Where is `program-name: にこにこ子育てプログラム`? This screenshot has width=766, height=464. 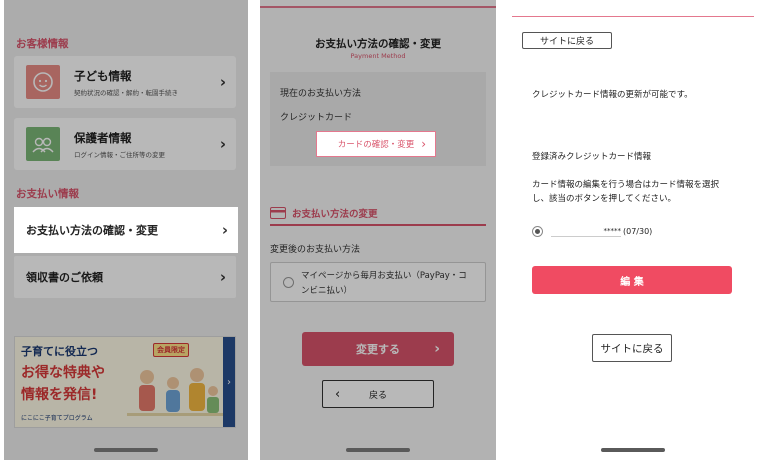 program-name: にこにこ子育てプログラム is located at coordinates (57, 418).